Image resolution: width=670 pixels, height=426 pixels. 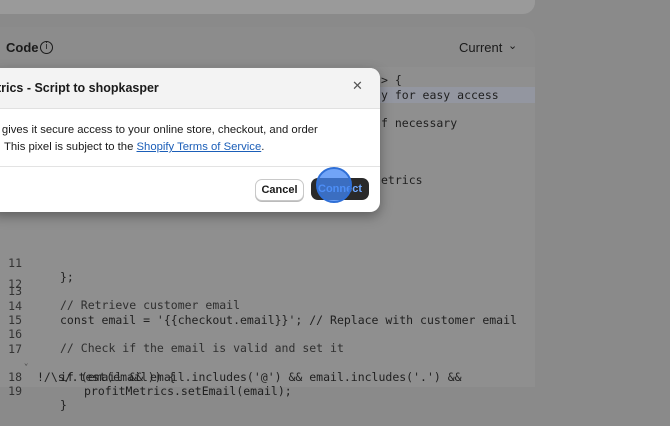 What do you see at coordinates (440, 95) in the screenshot?
I see `code-fragment: y for easy access` at bounding box center [440, 95].